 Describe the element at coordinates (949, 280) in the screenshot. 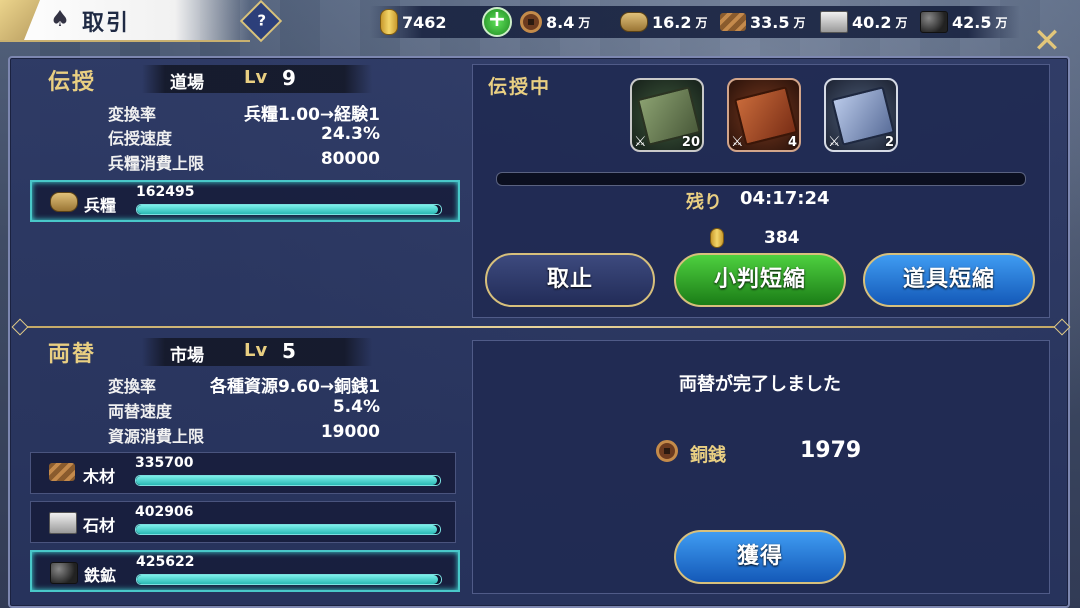

I see `item-shorten-button: 道具短縮` at that location.